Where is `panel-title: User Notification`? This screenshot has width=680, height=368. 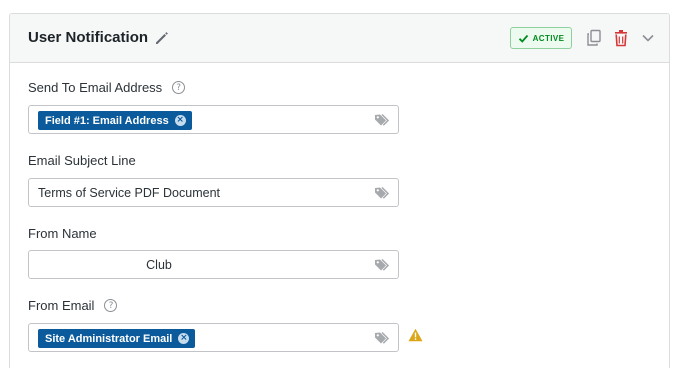 panel-title: User Notification is located at coordinates (88, 37).